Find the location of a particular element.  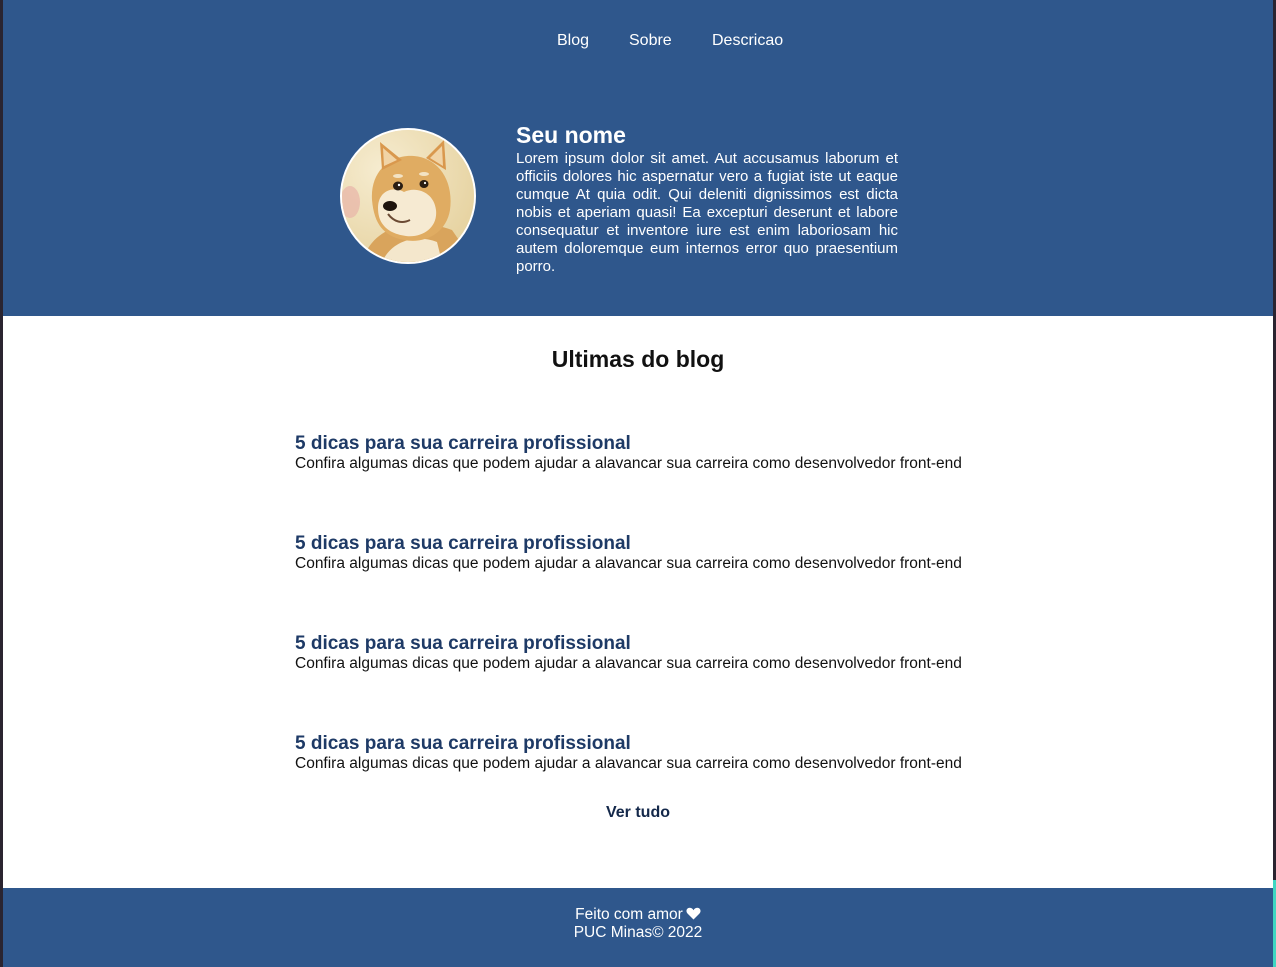

footer: Feito com amor PUC Minas© 2022 is located at coordinates (638, 927).